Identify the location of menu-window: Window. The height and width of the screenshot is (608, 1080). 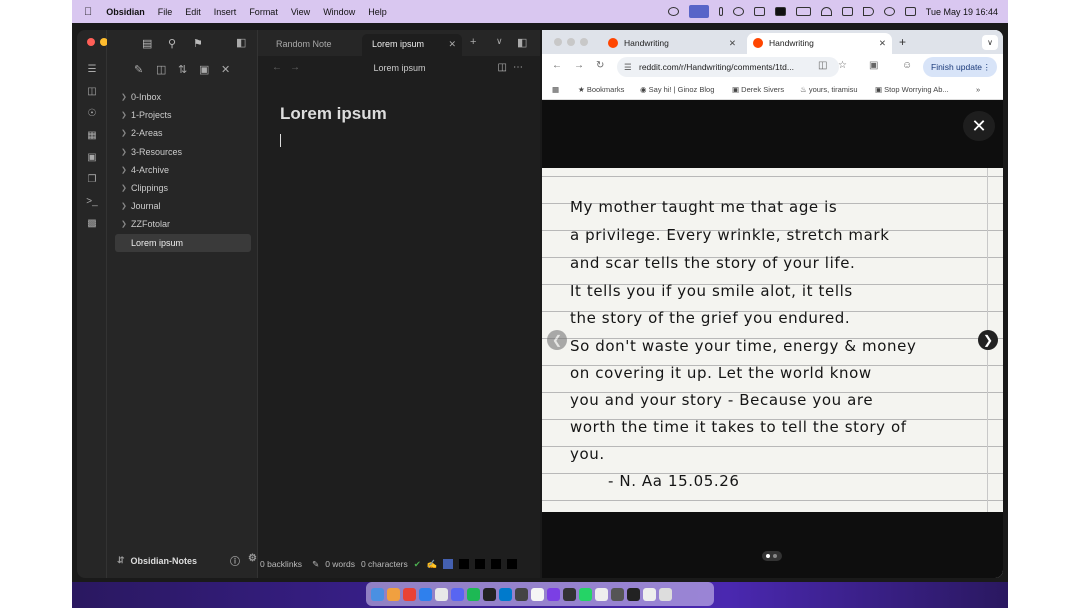
(339, 12).